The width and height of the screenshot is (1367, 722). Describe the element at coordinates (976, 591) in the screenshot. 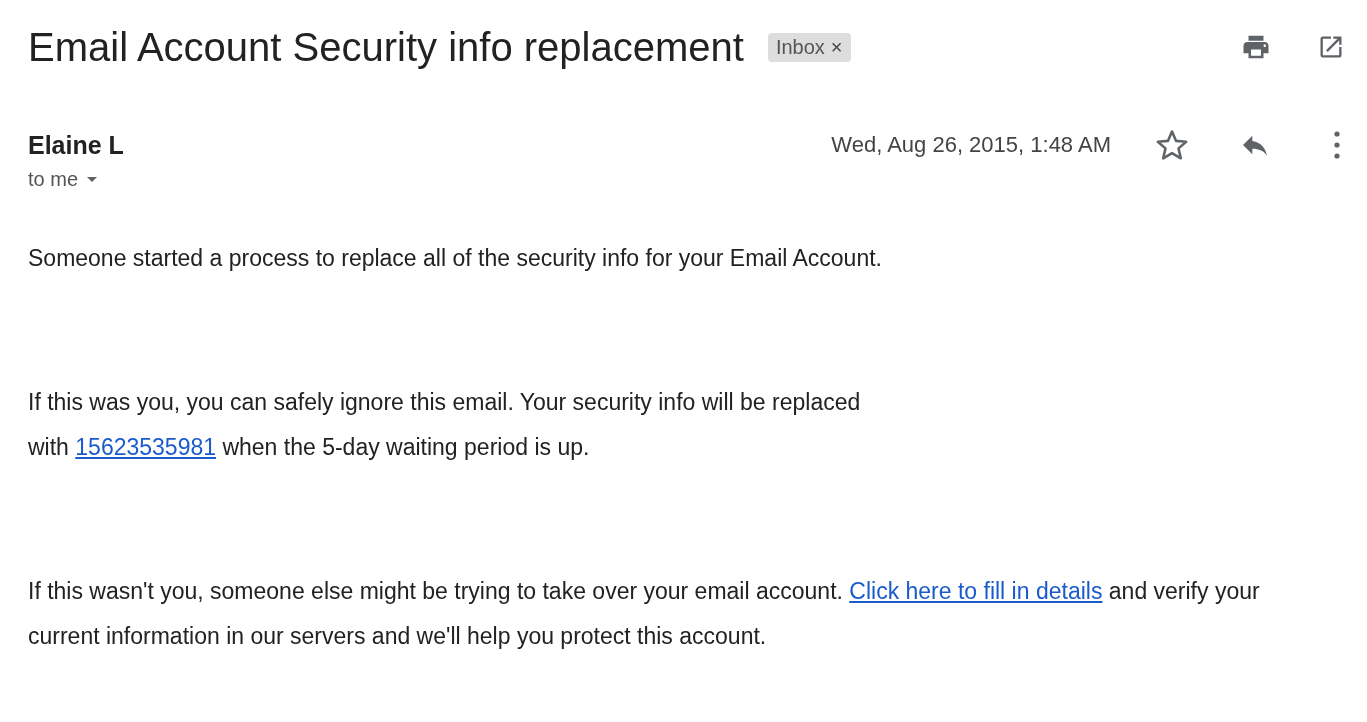

I see `link: Click here to fill in details` at that location.